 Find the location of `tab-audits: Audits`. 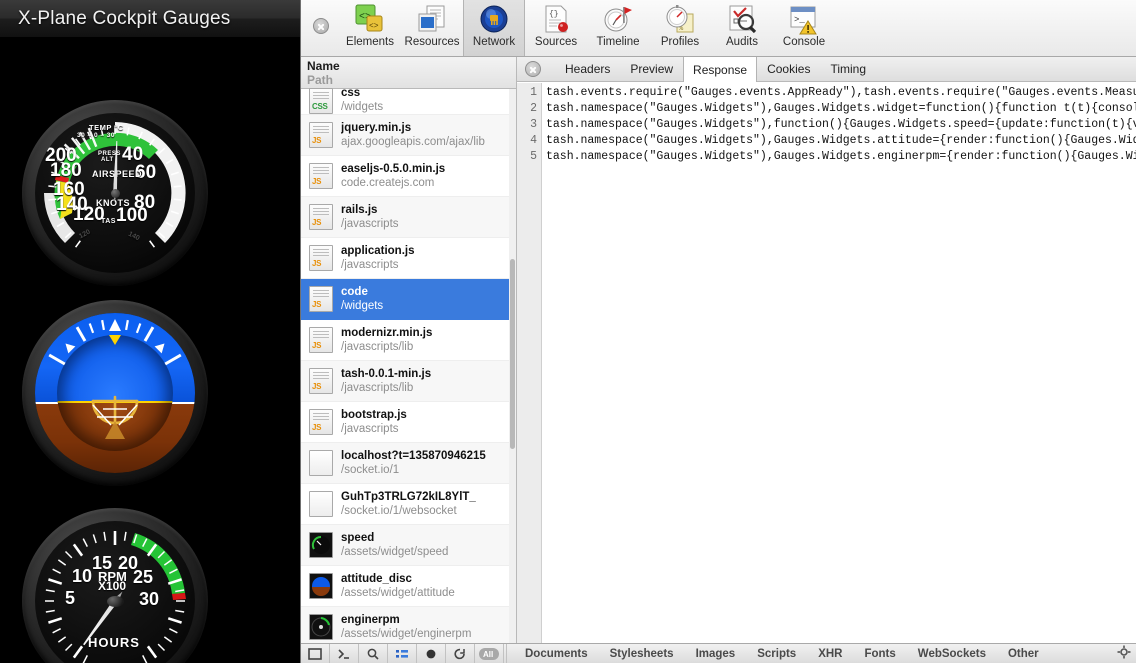

tab-audits: Audits is located at coordinates (742, 28).